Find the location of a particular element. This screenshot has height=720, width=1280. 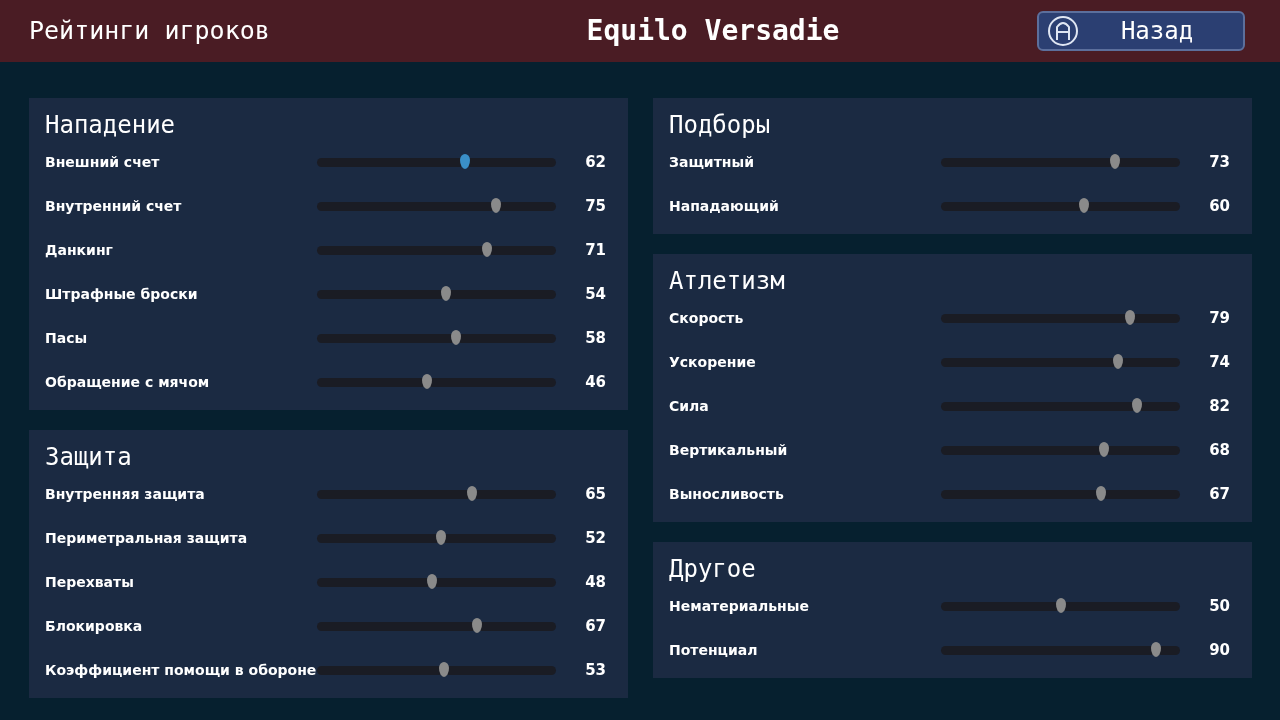

rating-value: 68 is located at coordinates (1219, 450).